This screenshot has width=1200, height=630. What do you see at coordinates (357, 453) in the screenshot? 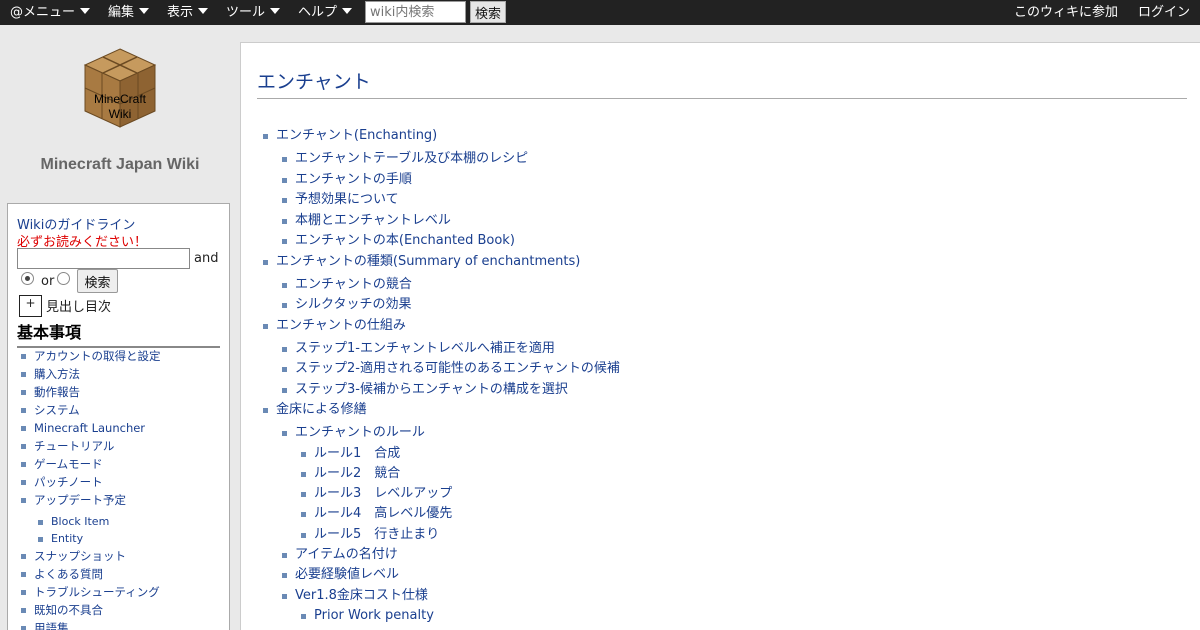
I see `toc-link: ルール1 合成` at bounding box center [357, 453].